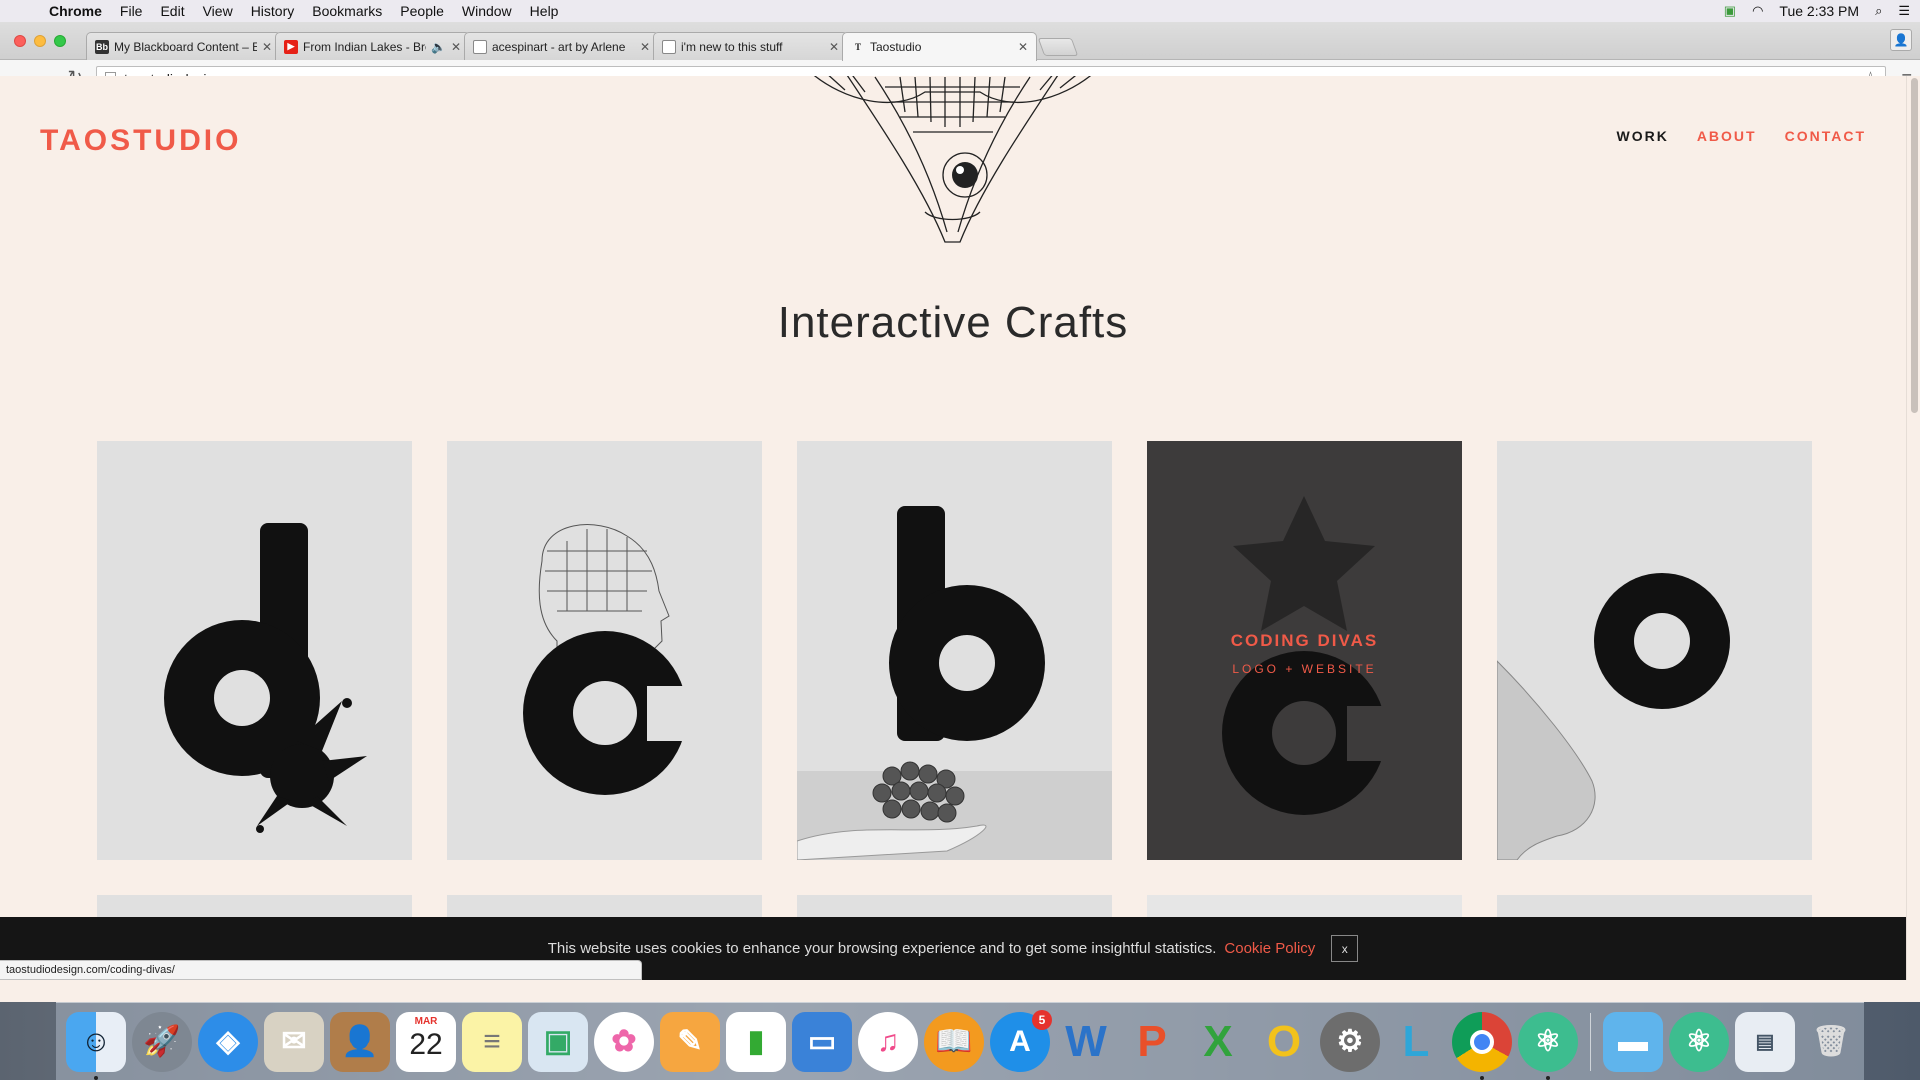 The height and width of the screenshot is (1080, 1920). Describe the element at coordinates (1086, 1042) in the screenshot. I see `word-icon: W` at that location.